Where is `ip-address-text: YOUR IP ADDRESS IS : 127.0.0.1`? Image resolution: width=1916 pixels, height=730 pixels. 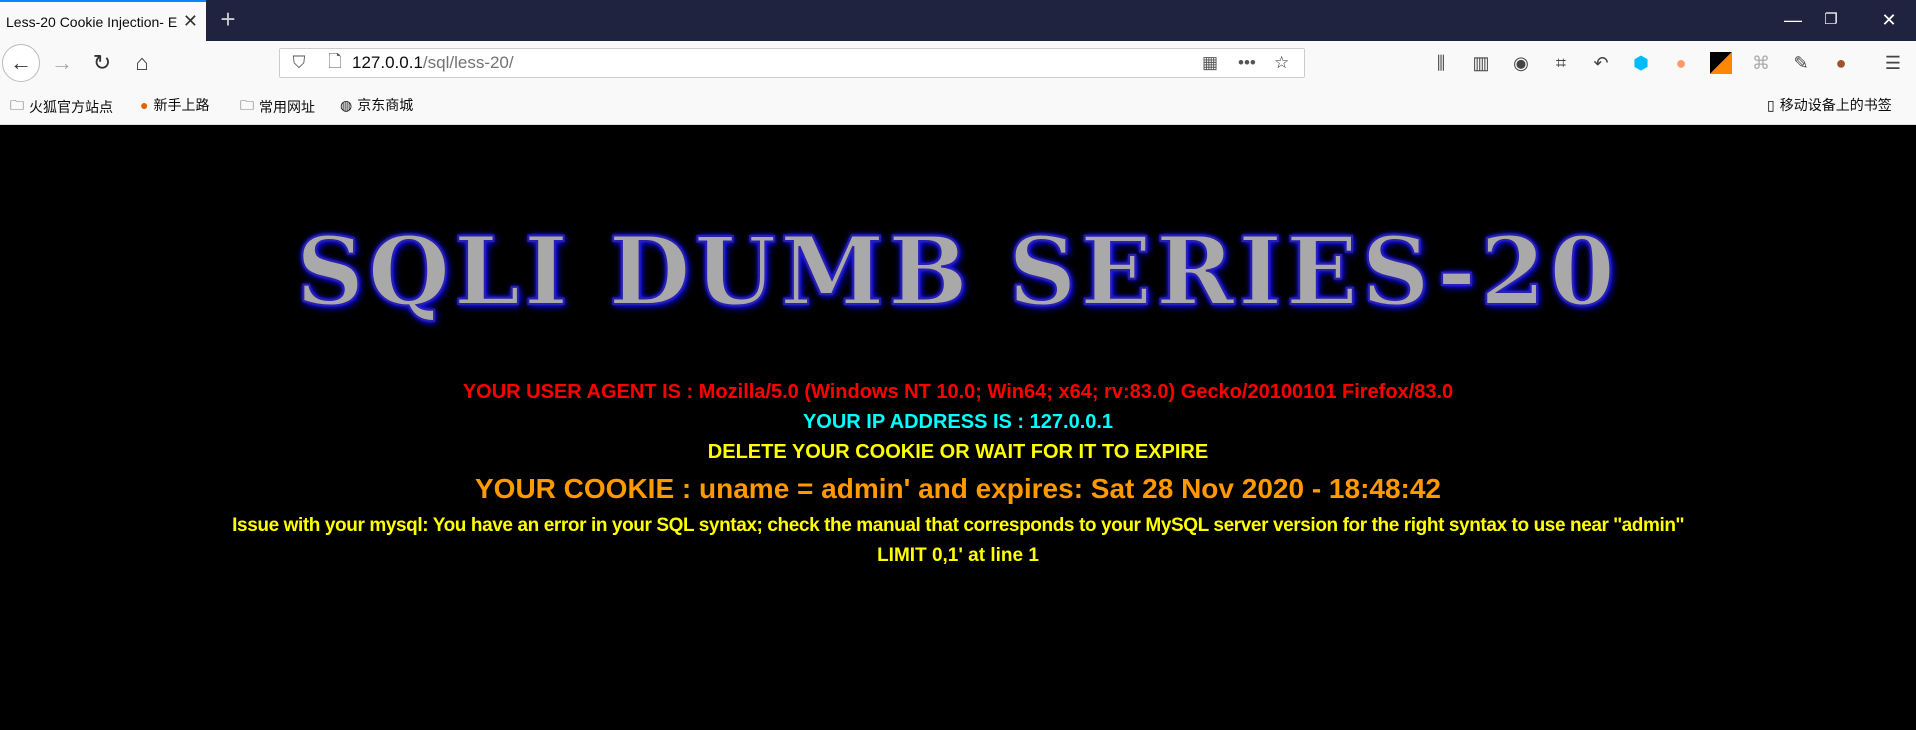
ip-address-text: YOUR IP ADDRESS IS : 127.0.0.1 is located at coordinates (958, 422).